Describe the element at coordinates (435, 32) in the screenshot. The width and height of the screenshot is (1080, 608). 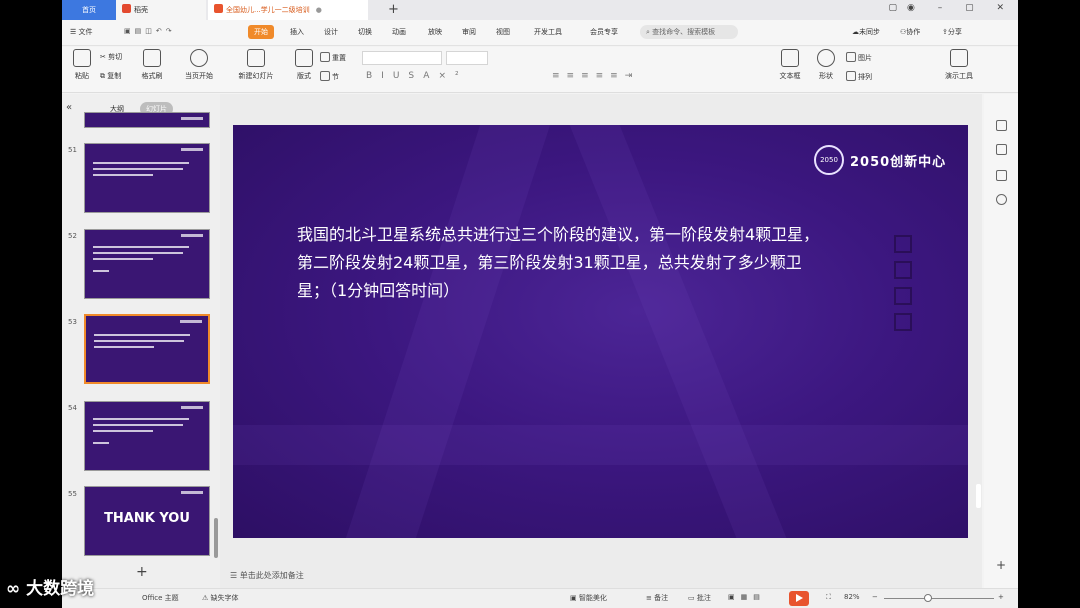
I see `menu-slideshow: 放映` at that location.